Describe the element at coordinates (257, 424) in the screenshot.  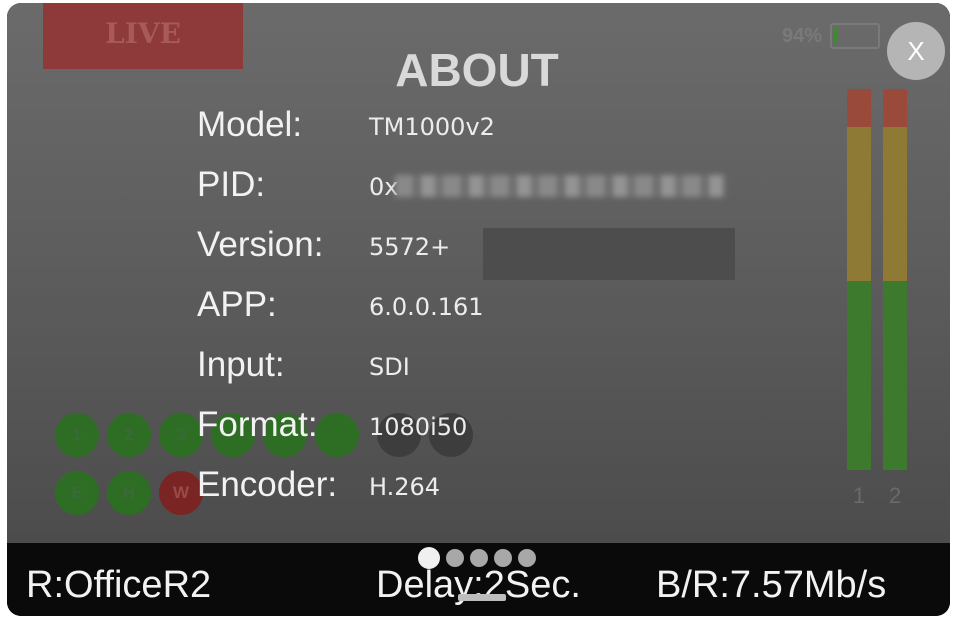
I see `info-label: Format:` at that location.